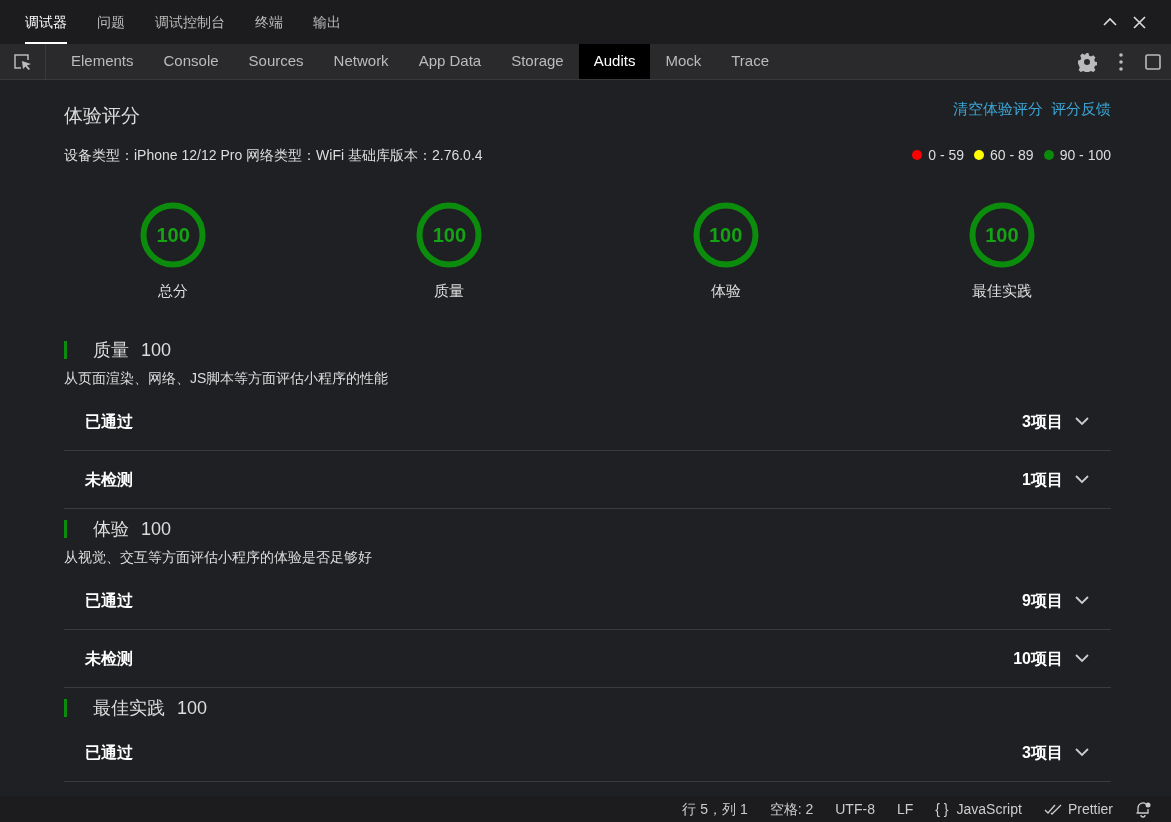 This screenshot has height=822, width=1171. What do you see at coordinates (715, 809) in the screenshot?
I see `status-item: 行 5，列 1` at bounding box center [715, 809].